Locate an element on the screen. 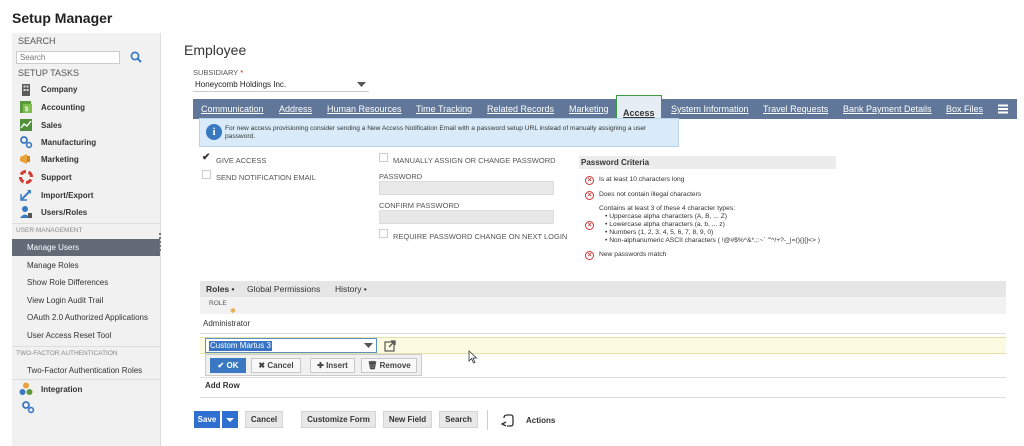 This screenshot has height=446, width=1024. search-button: Search is located at coordinates (458, 419).